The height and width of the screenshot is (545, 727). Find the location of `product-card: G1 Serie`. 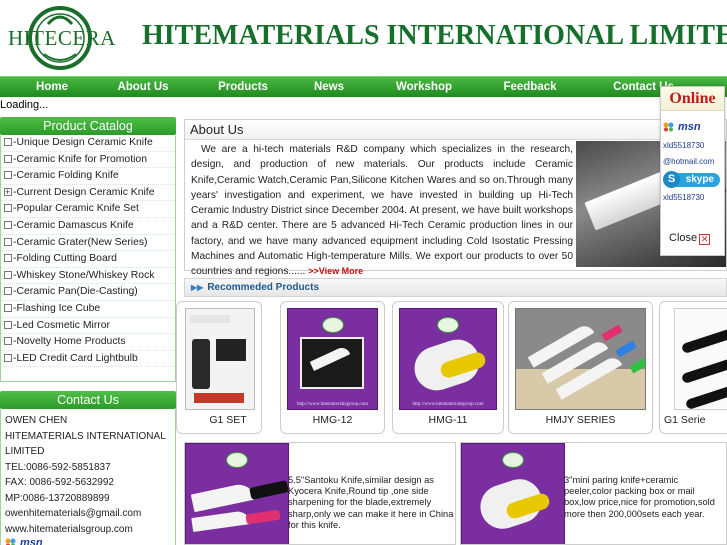

product-card: G1 Serie is located at coordinates (693, 367).